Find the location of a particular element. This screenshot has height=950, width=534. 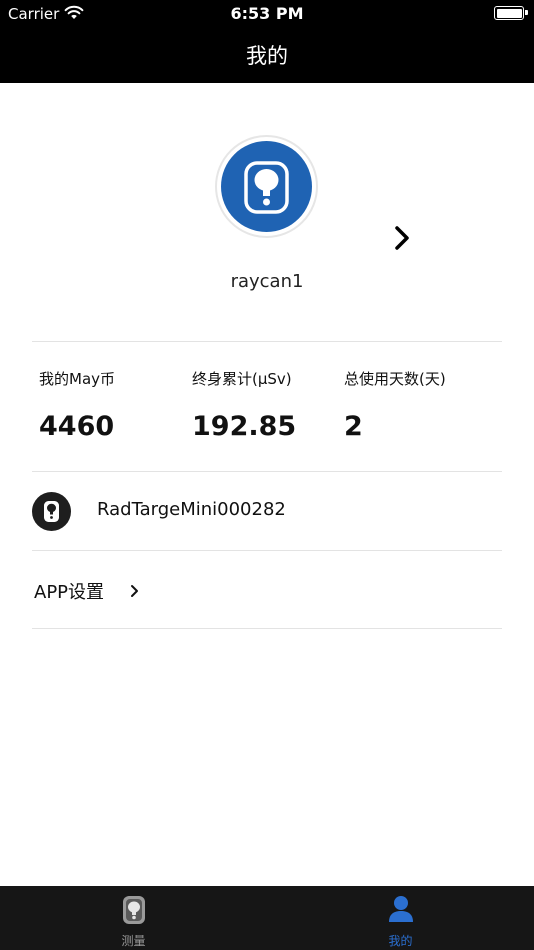

page-title: 我的 is located at coordinates (267, 56).